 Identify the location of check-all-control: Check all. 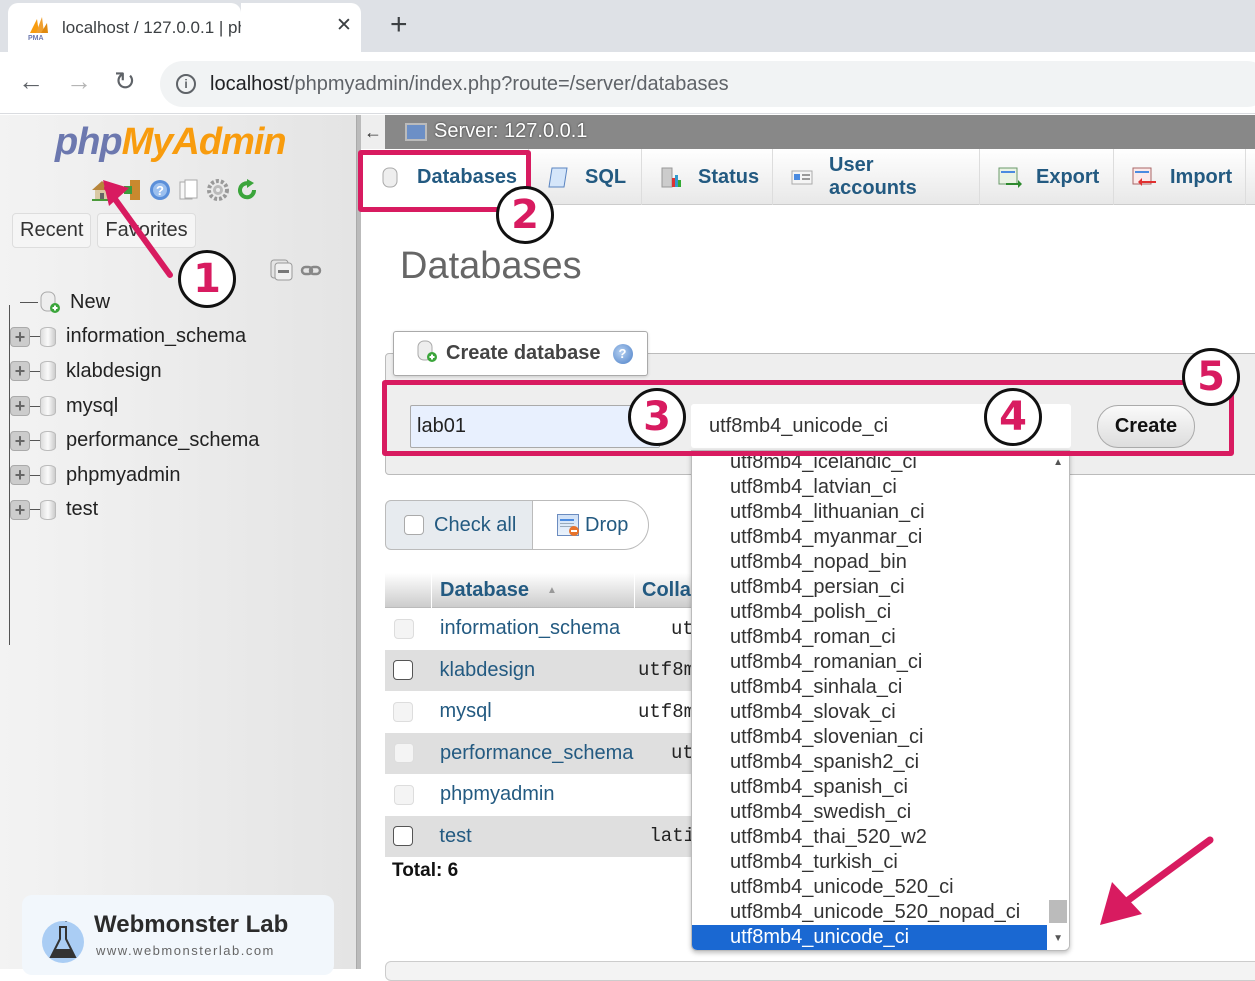
(459, 525).